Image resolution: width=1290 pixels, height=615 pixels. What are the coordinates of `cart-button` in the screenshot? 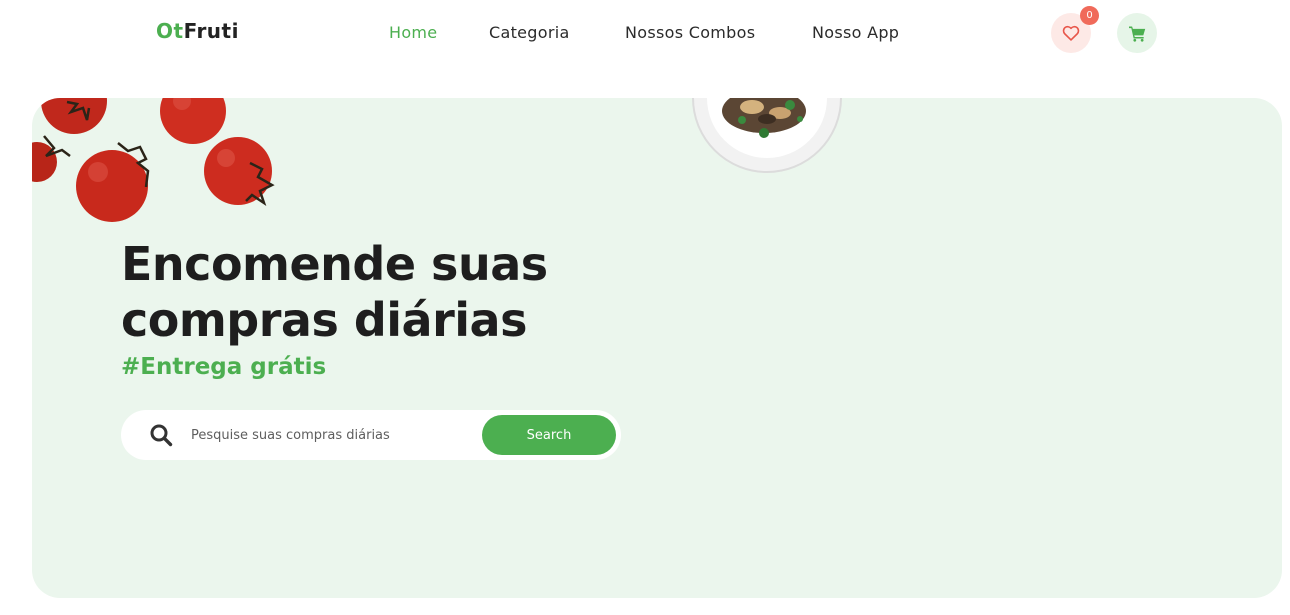 It's located at (1137, 33).